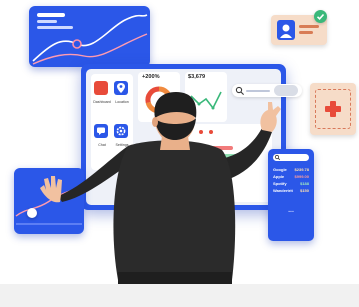  I want to click on floor, so click(179, 295).